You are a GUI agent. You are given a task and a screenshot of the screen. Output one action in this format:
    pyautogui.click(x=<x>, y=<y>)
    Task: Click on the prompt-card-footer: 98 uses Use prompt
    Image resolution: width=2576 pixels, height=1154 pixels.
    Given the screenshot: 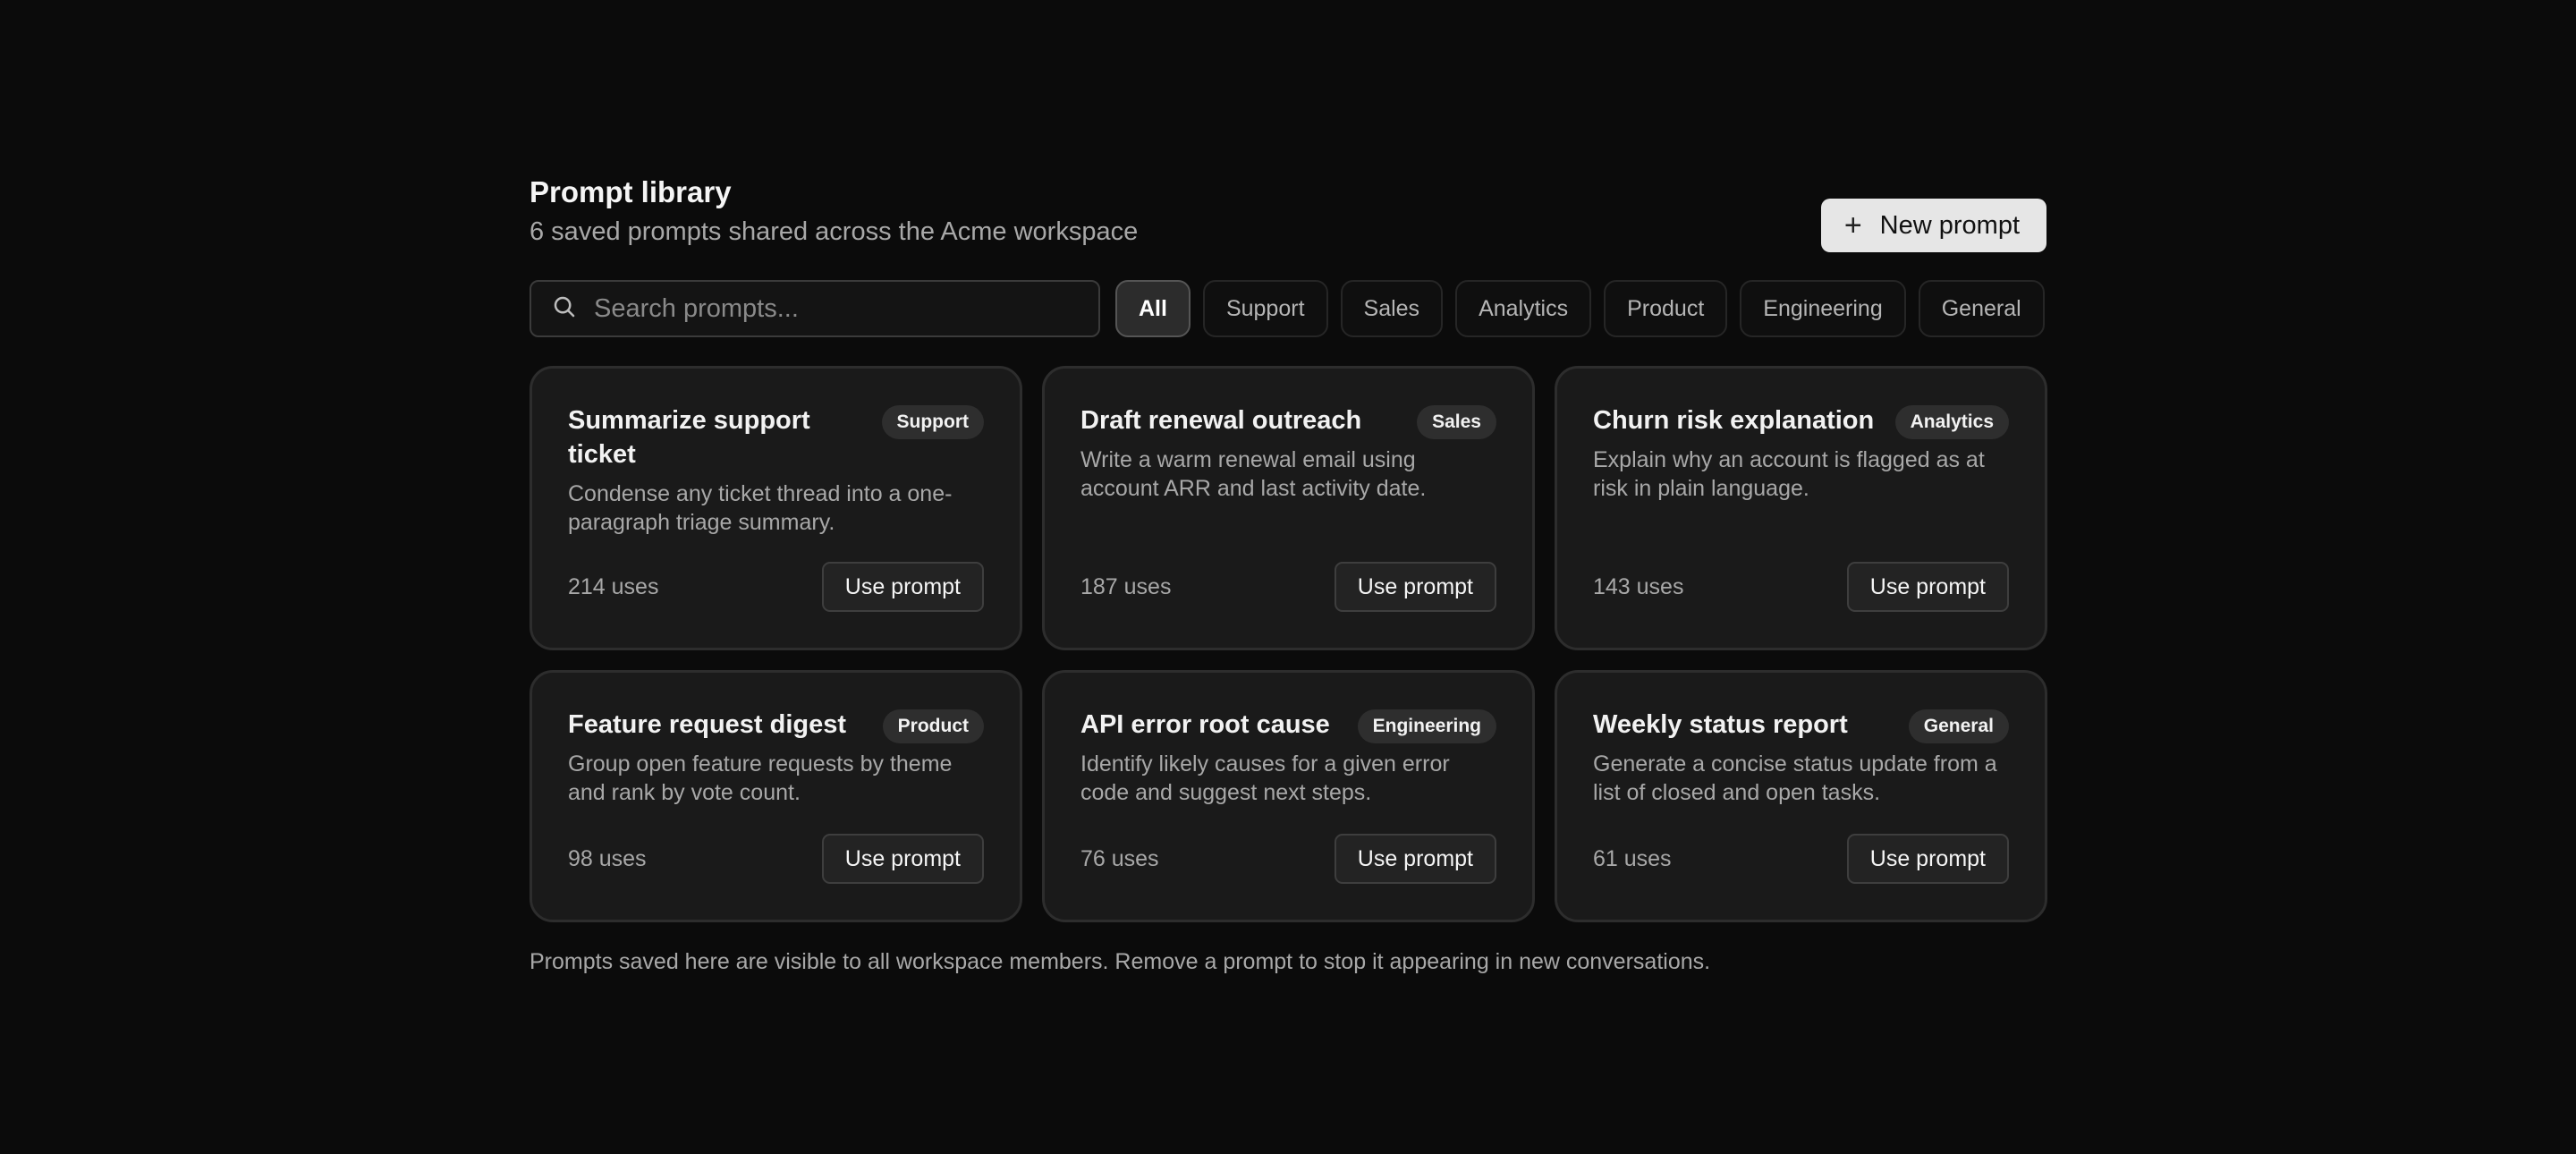 What is the action you would take?
    pyautogui.click(x=776, y=859)
    